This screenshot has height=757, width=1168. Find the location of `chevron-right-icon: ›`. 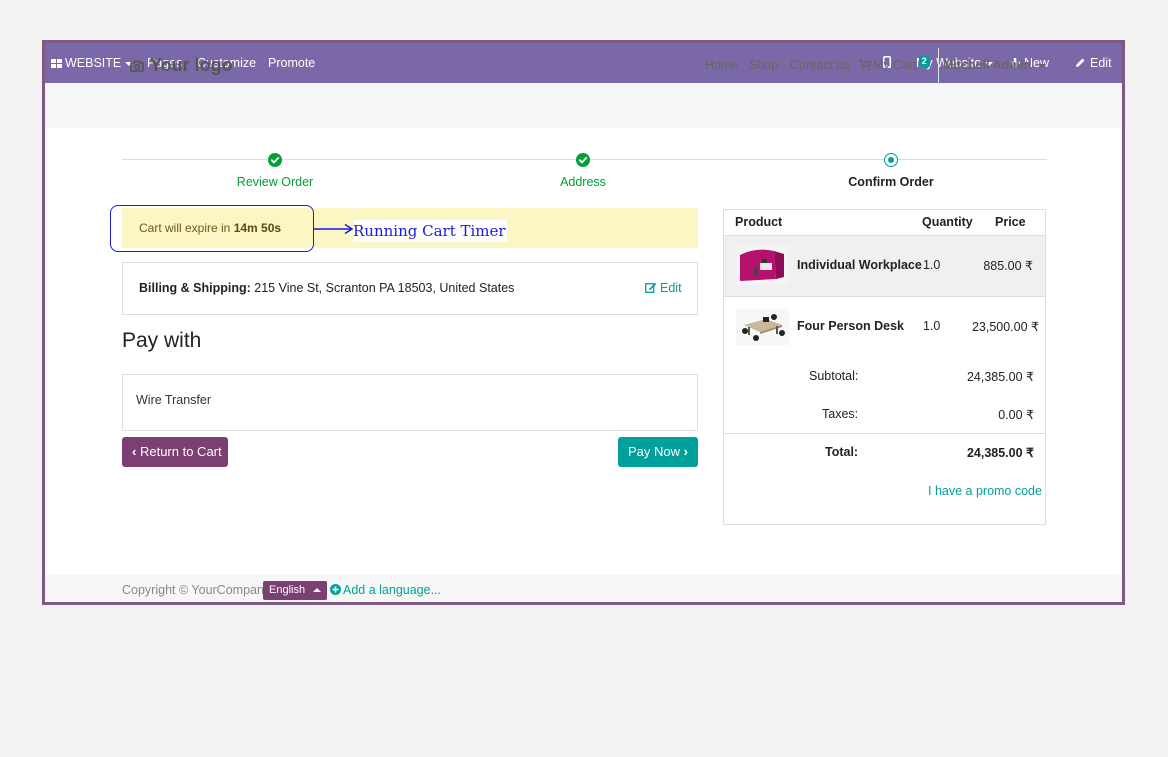

chevron-right-icon: › is located at coordinates (685, 451).